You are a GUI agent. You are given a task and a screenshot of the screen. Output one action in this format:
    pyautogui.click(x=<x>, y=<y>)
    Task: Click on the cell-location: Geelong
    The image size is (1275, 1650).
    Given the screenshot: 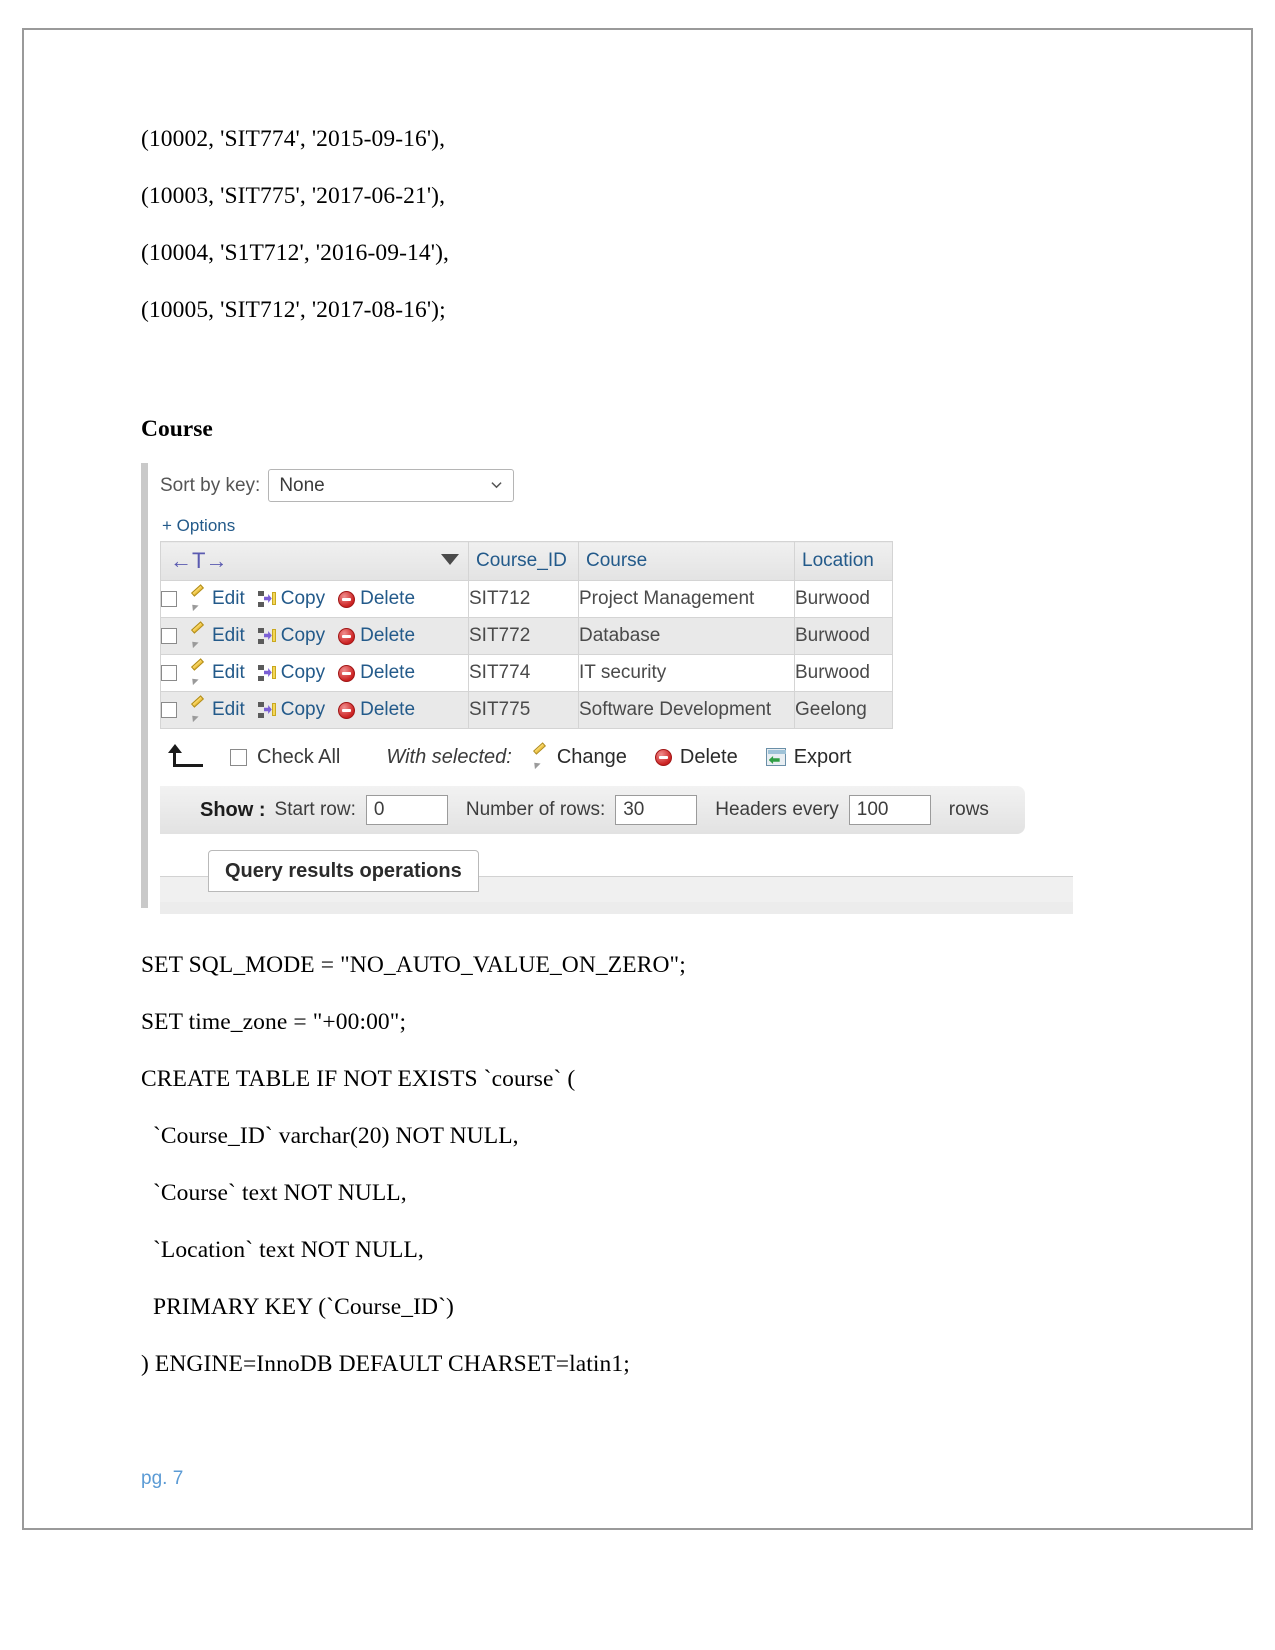 What is the action you would take?
    pyautogui.click(x=843, y=710)
    